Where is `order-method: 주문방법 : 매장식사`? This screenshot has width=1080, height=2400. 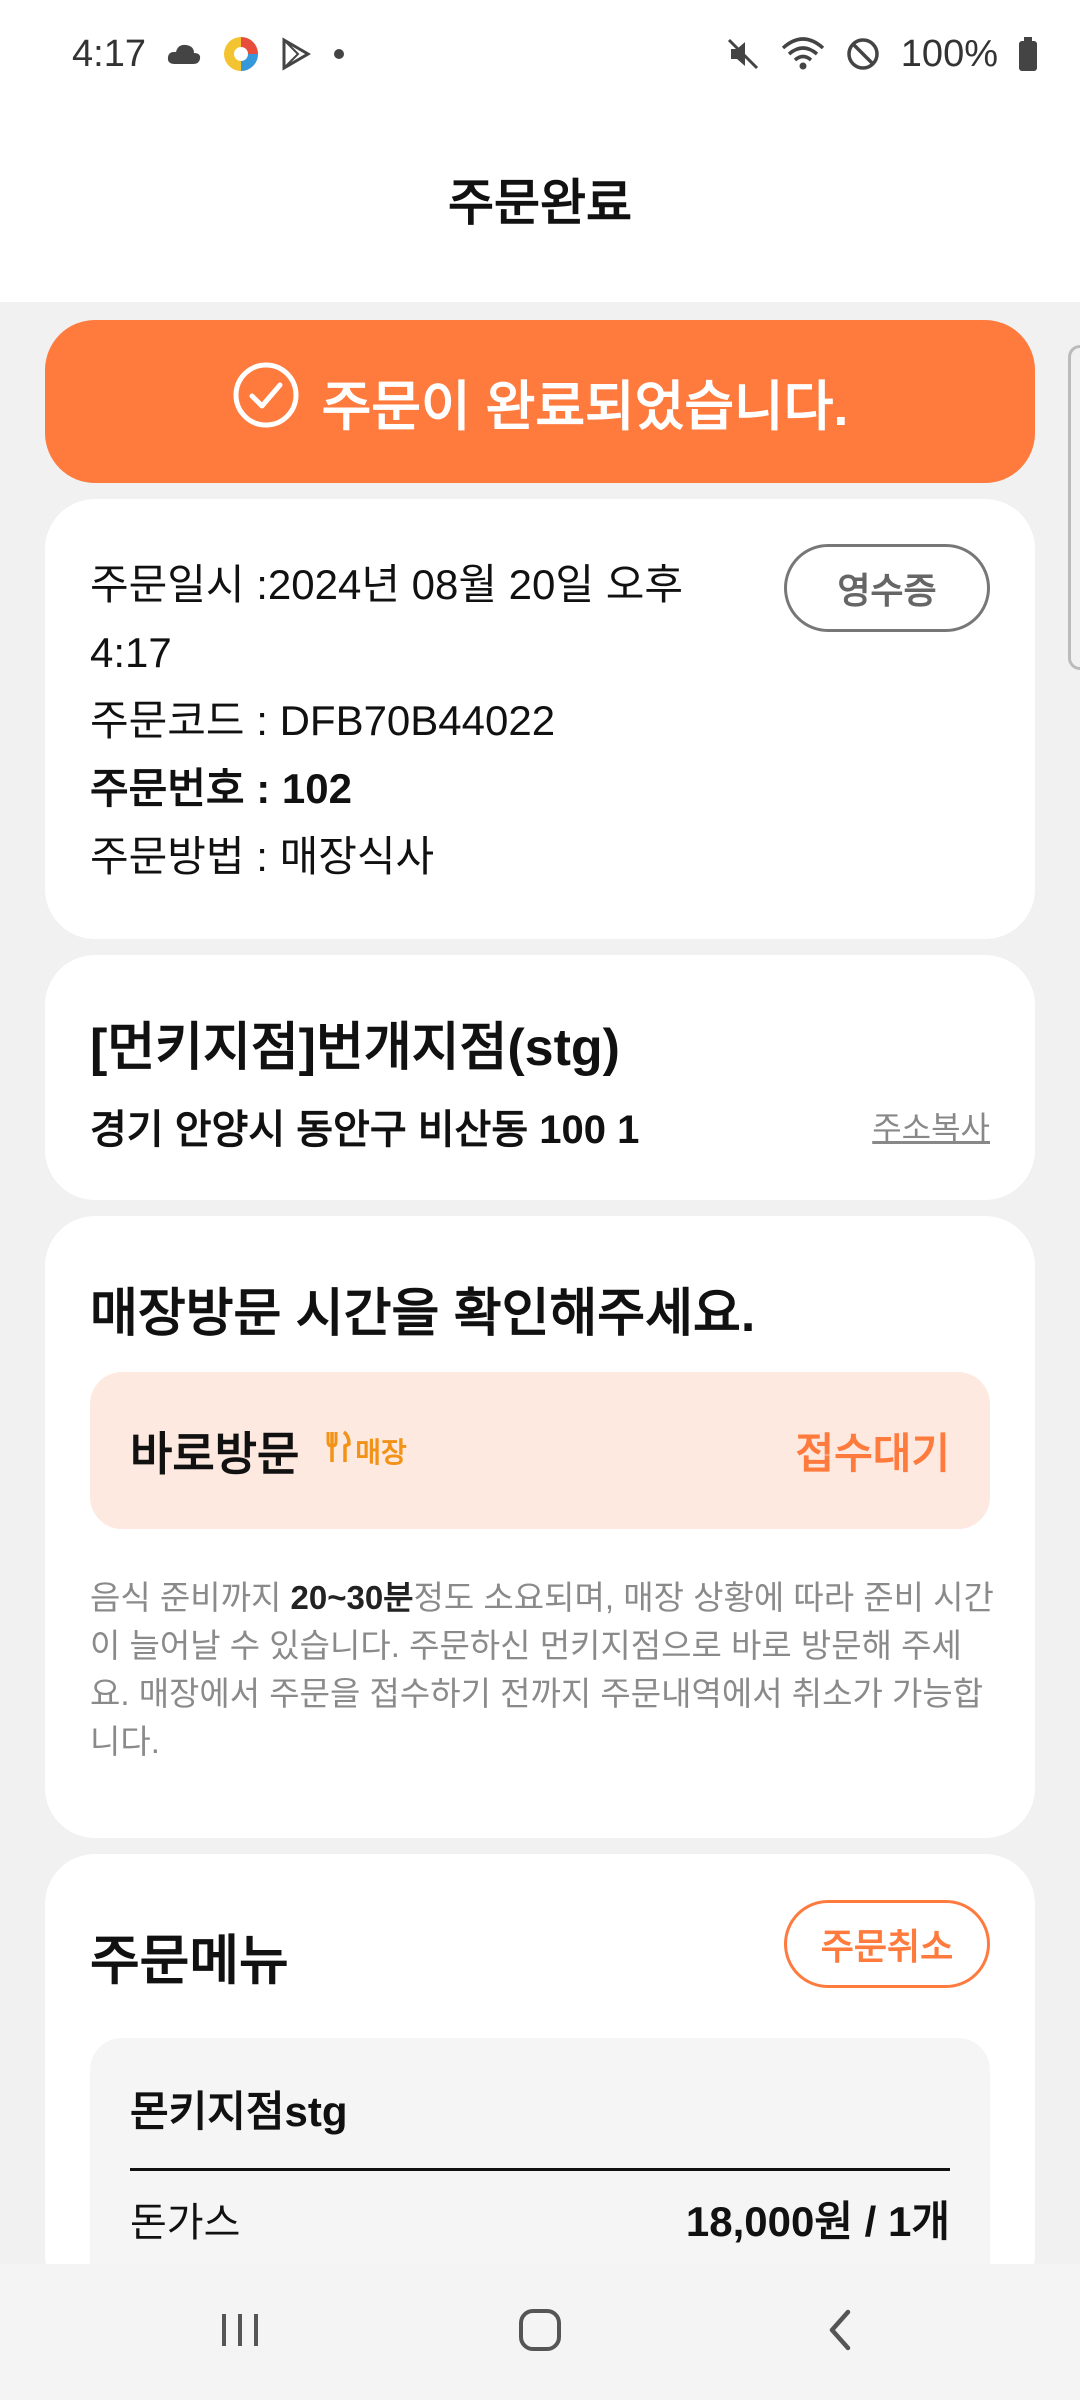 order-method: 주문방법 : 매장식사 is located at coordinates (262, 856).